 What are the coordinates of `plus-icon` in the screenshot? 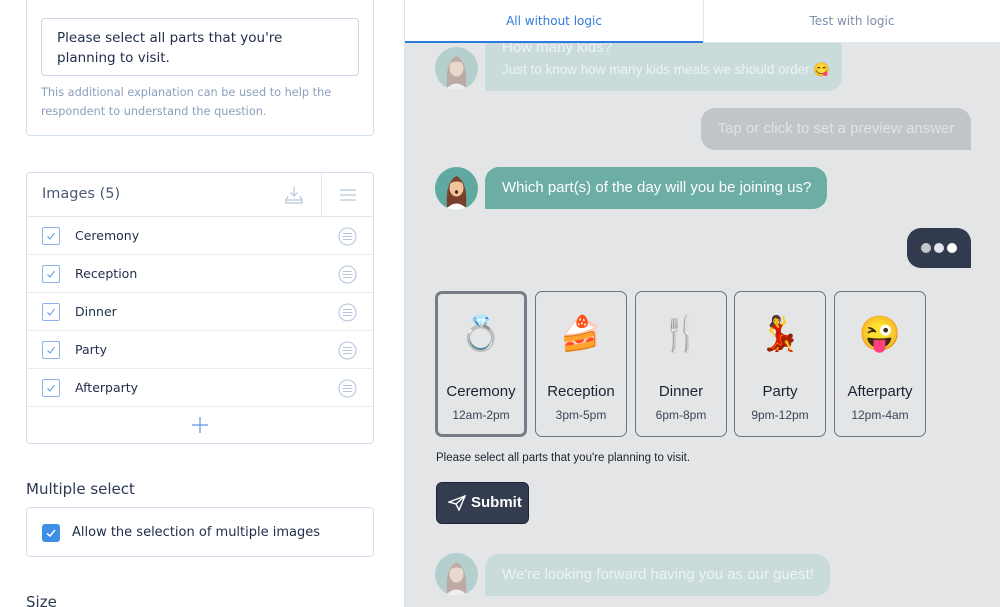 It's located at (200, 425).